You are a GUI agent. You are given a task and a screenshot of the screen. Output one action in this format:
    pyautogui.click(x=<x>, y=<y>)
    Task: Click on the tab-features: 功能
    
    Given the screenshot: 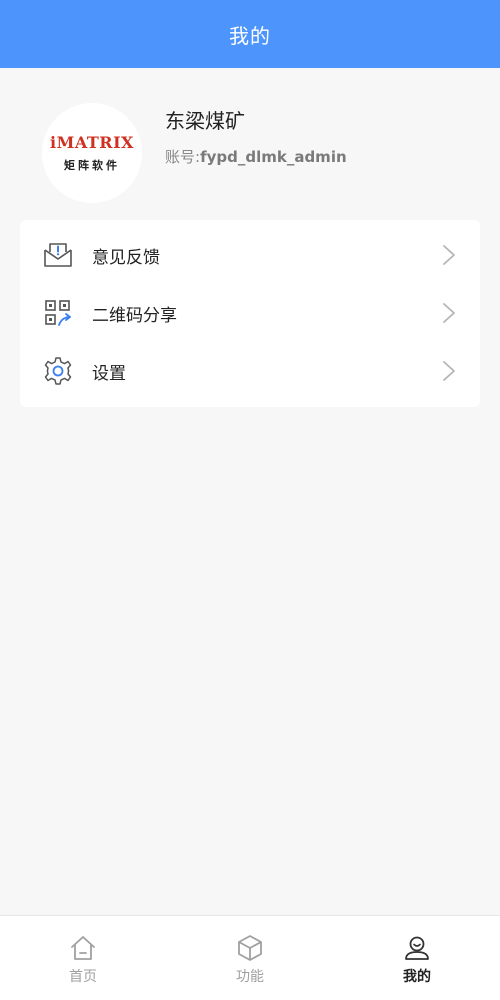 What is the action you would take?
    pyautogui.click(x=250, y=958)
    